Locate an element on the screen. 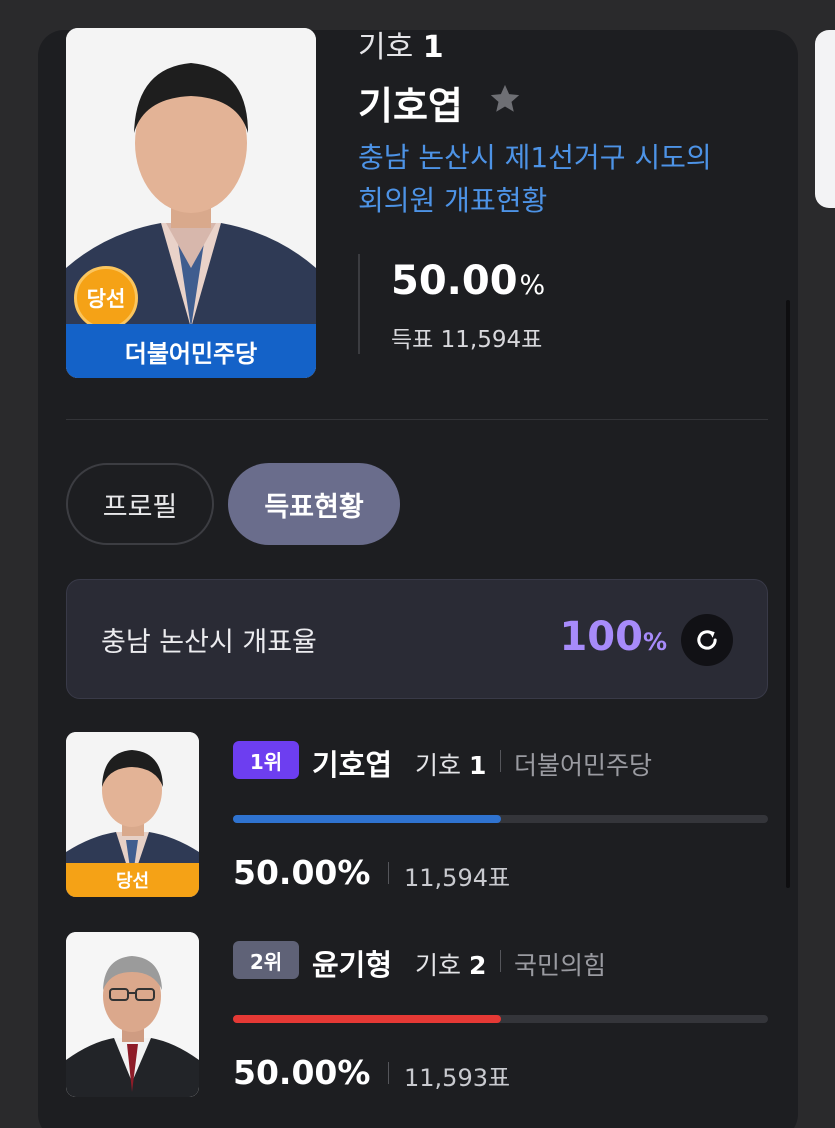 The image size is (835, 1128). rank-1-badge: 1위 is located at coordinates (266, 760).